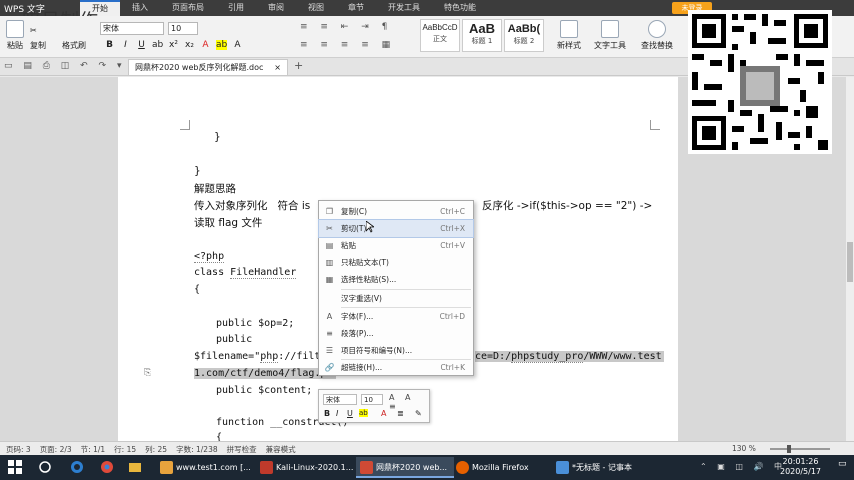  What do you see at coordinates (197, 289) in the screenshot?
I see `doc-code-line: {` at bounding box center [197, 289].